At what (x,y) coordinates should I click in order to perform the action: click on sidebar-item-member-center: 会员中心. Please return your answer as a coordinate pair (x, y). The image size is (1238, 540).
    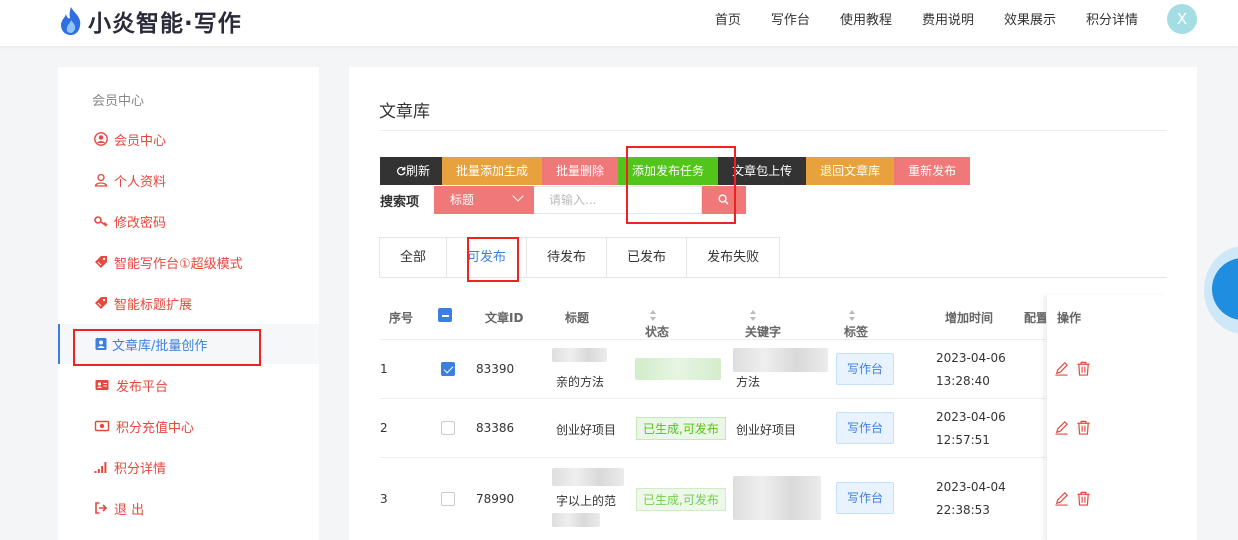
    Looking at the image, I should click on (188, 139).